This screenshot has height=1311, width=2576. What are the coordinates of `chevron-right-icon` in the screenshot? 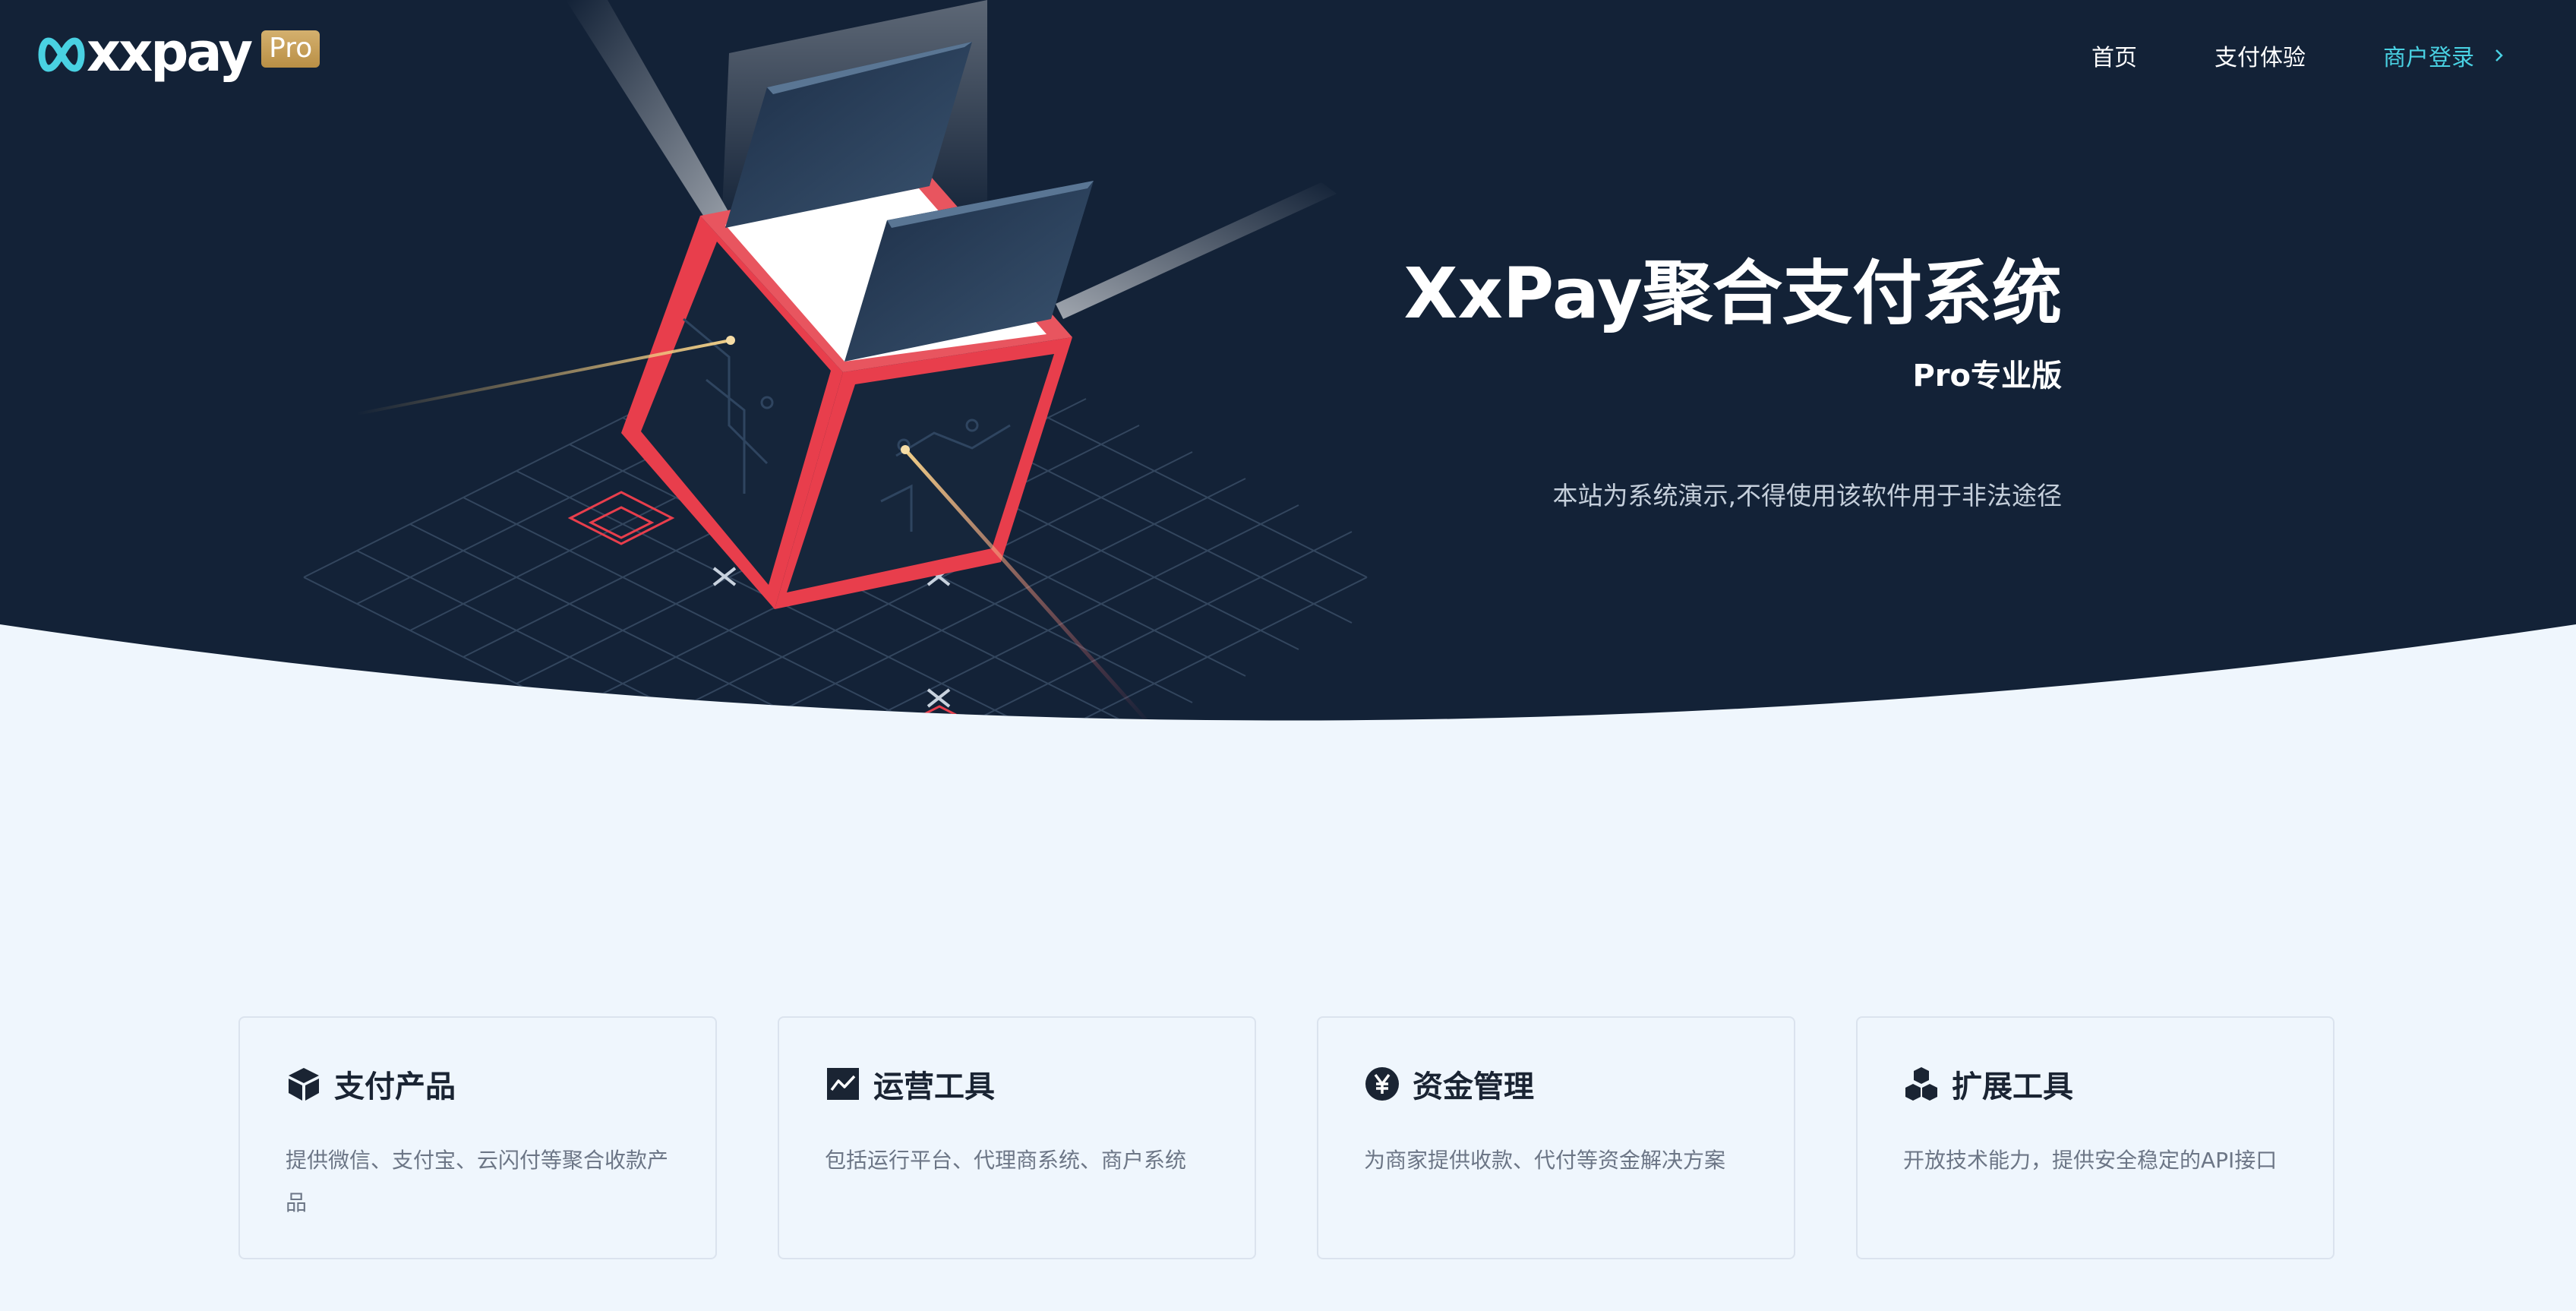 It's located at (2499, 56).